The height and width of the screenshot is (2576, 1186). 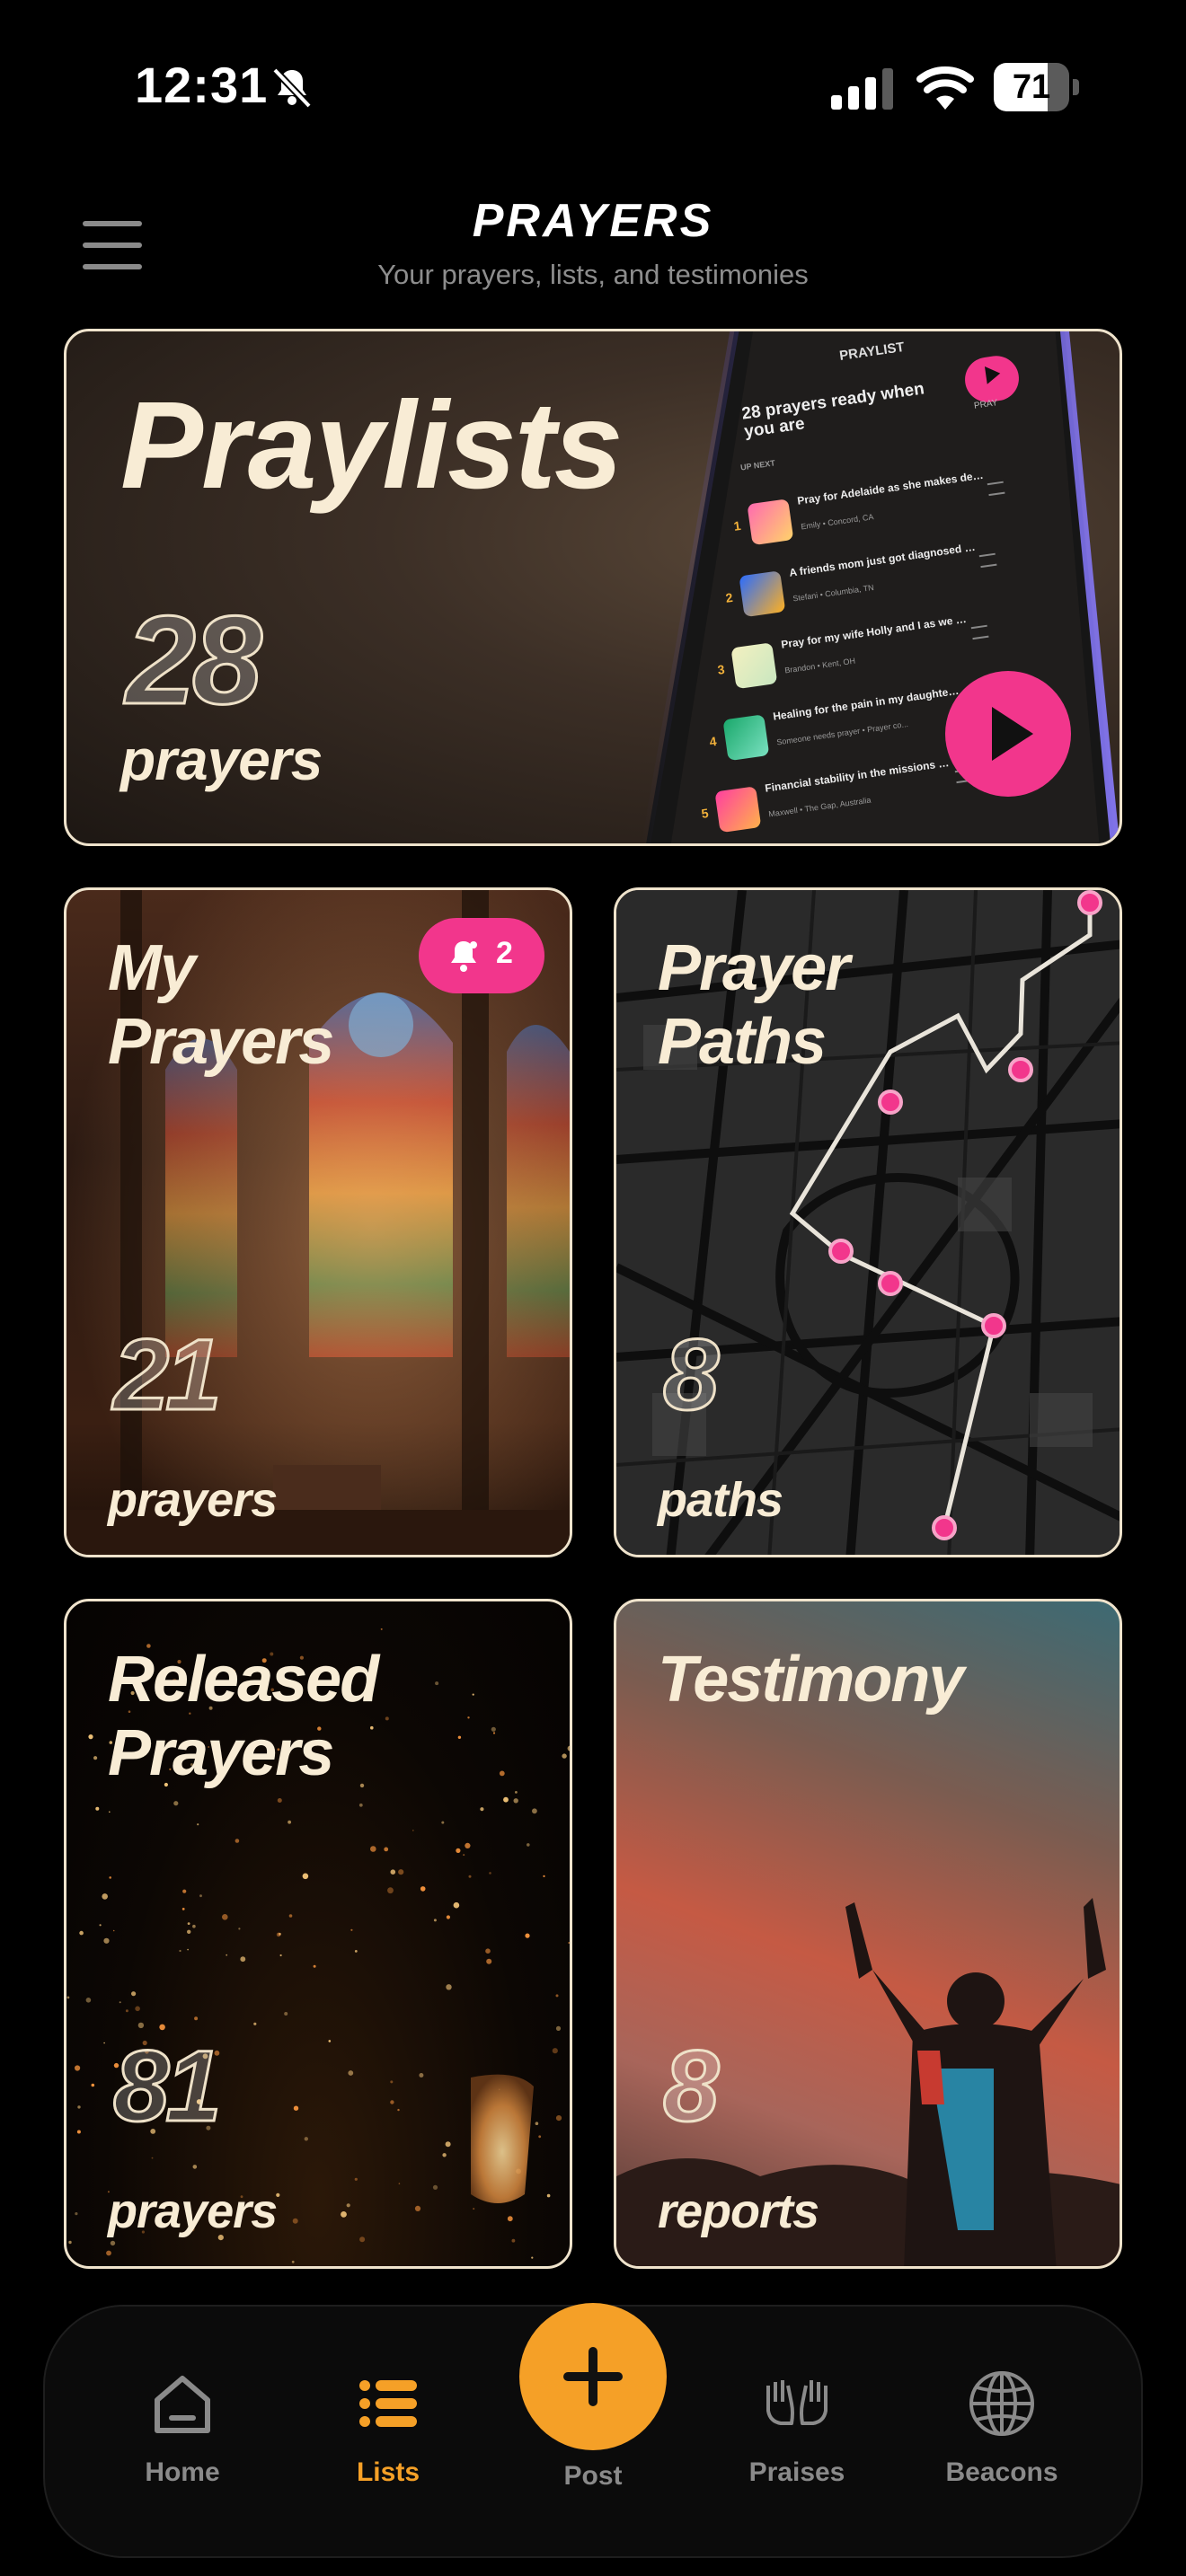 What do you see at coordinates (797, 2430) in the screenshot?
I see `tab-praises: Praises` at bounding box center [797, 2430].